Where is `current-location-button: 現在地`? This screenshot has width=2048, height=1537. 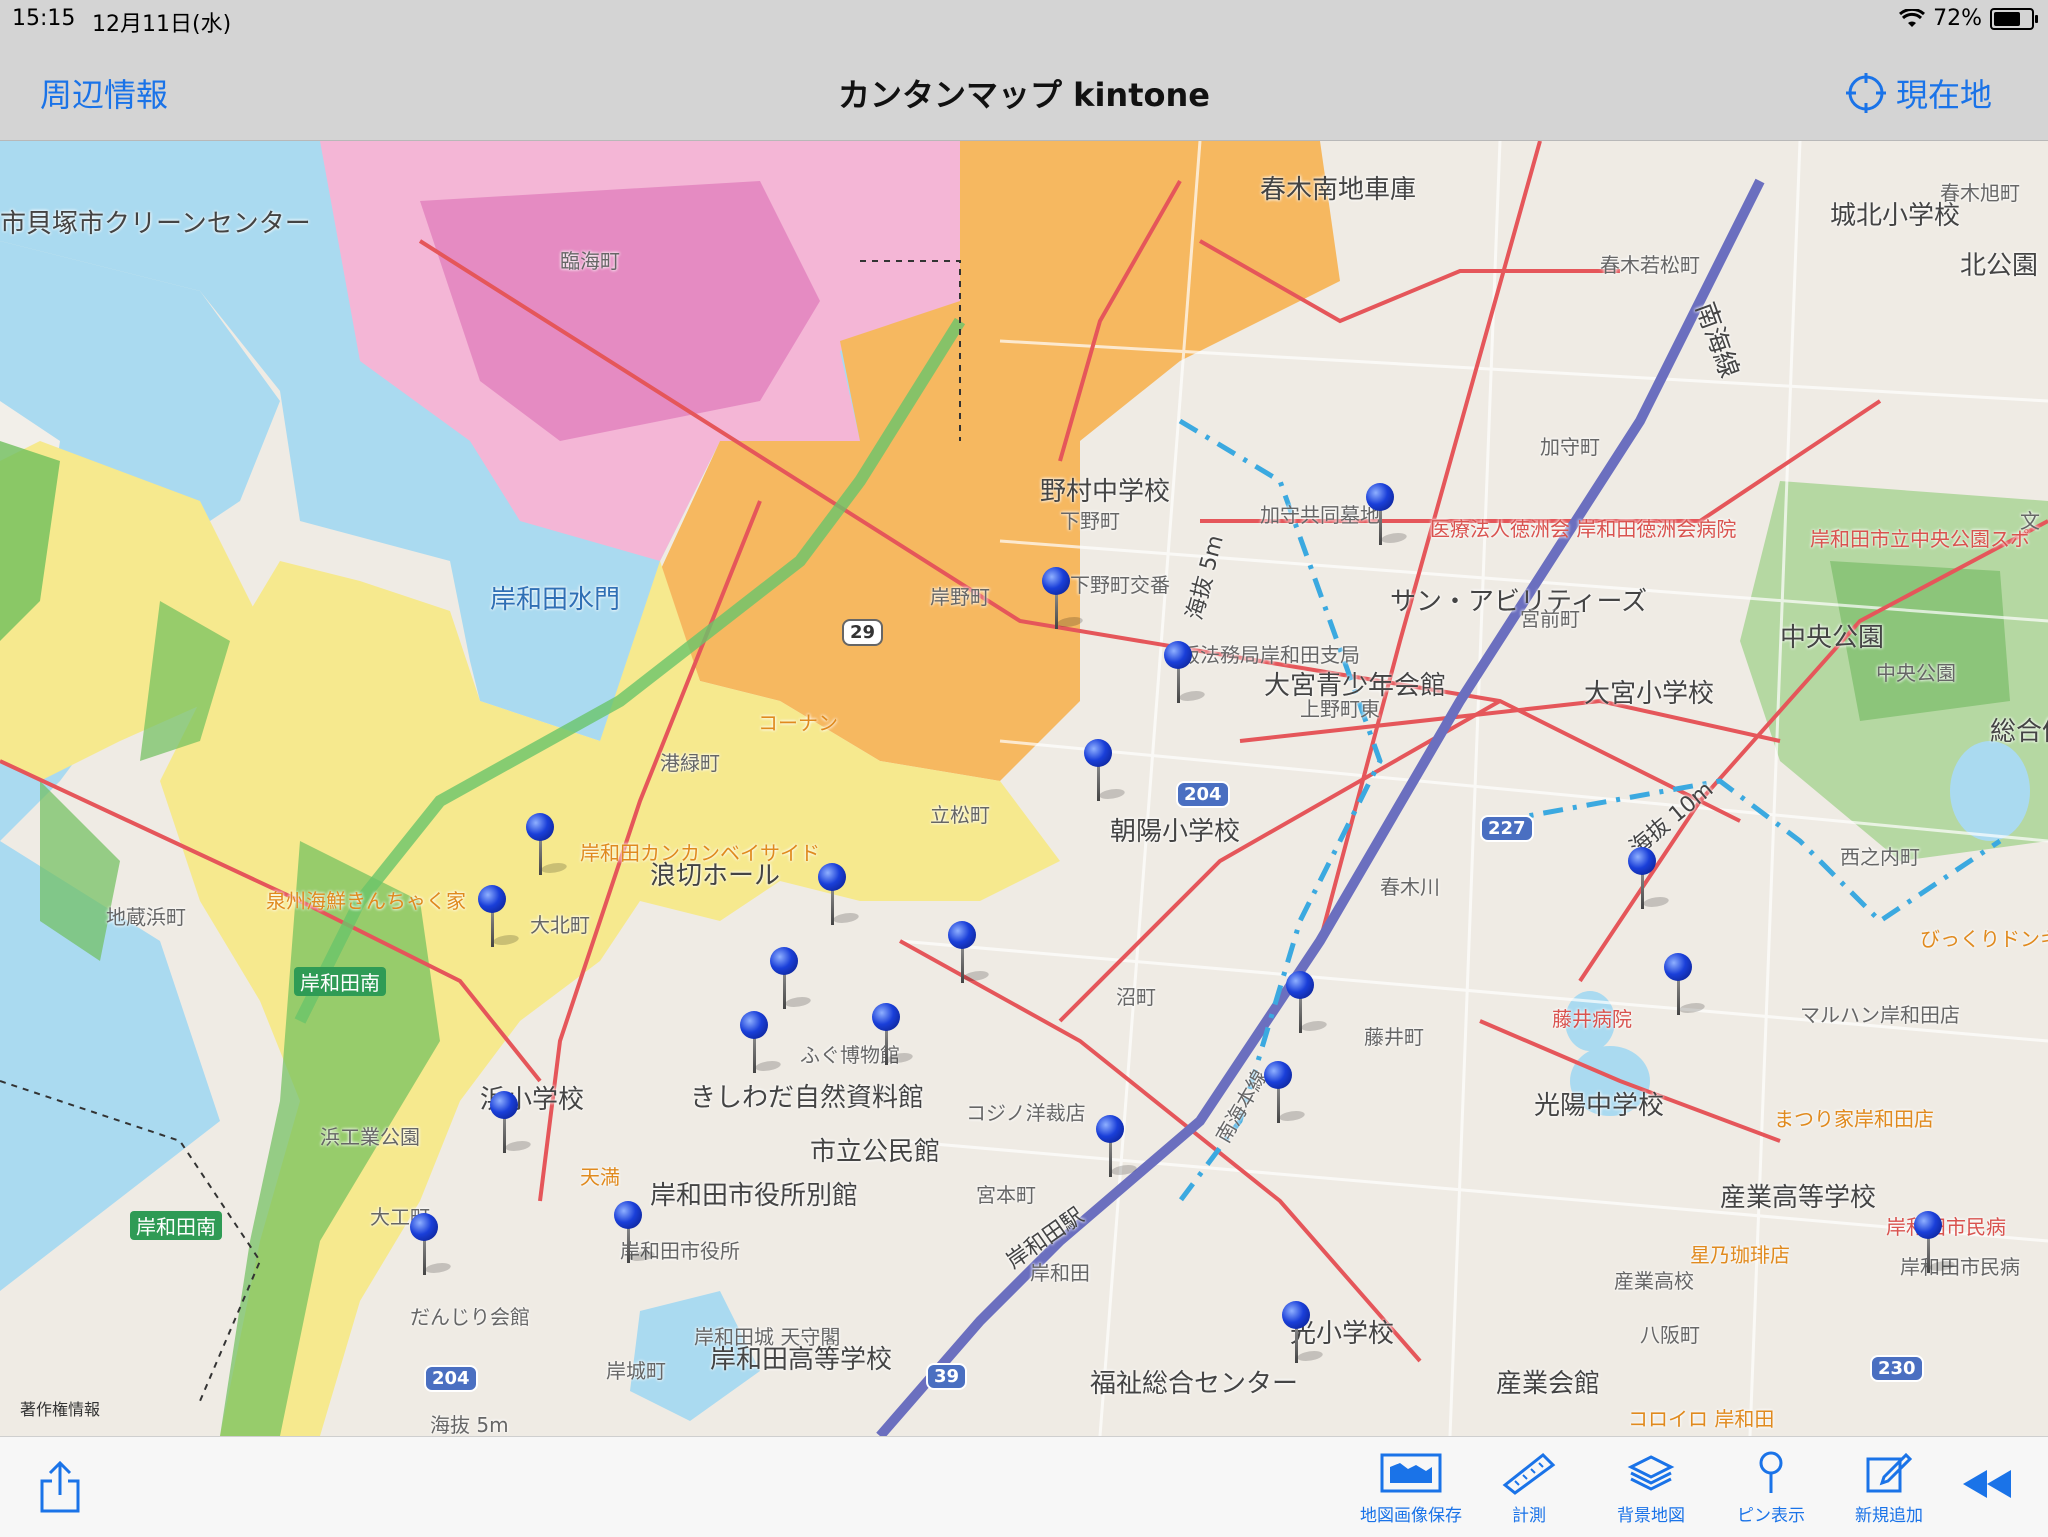 current-location-button: 現在地 is located at coordinates (1918, 93).